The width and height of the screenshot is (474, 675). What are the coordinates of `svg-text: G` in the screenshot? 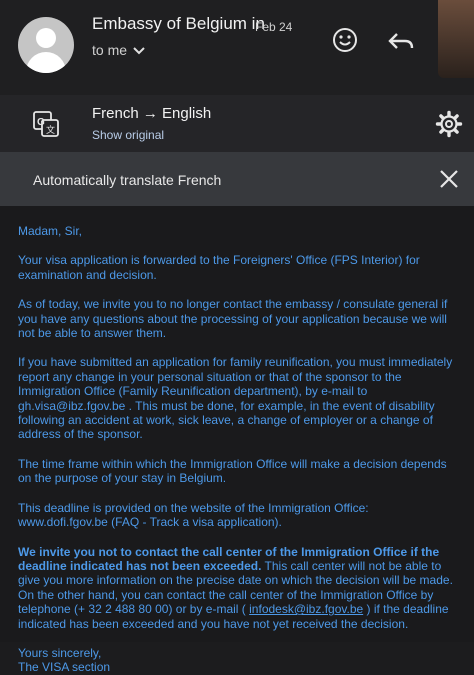 It's located at (41, 122).